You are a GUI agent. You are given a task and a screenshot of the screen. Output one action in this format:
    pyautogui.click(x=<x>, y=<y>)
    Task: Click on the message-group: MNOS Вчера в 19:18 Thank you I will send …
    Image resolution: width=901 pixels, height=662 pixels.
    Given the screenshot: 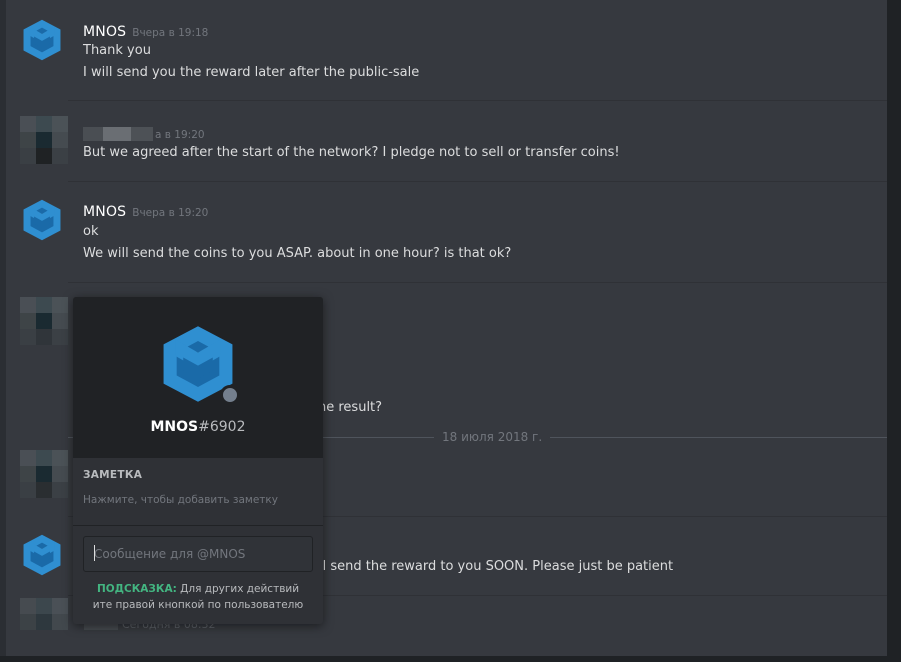 What is the action you would take?
    pyautogui.click(x=446, y=50)
    